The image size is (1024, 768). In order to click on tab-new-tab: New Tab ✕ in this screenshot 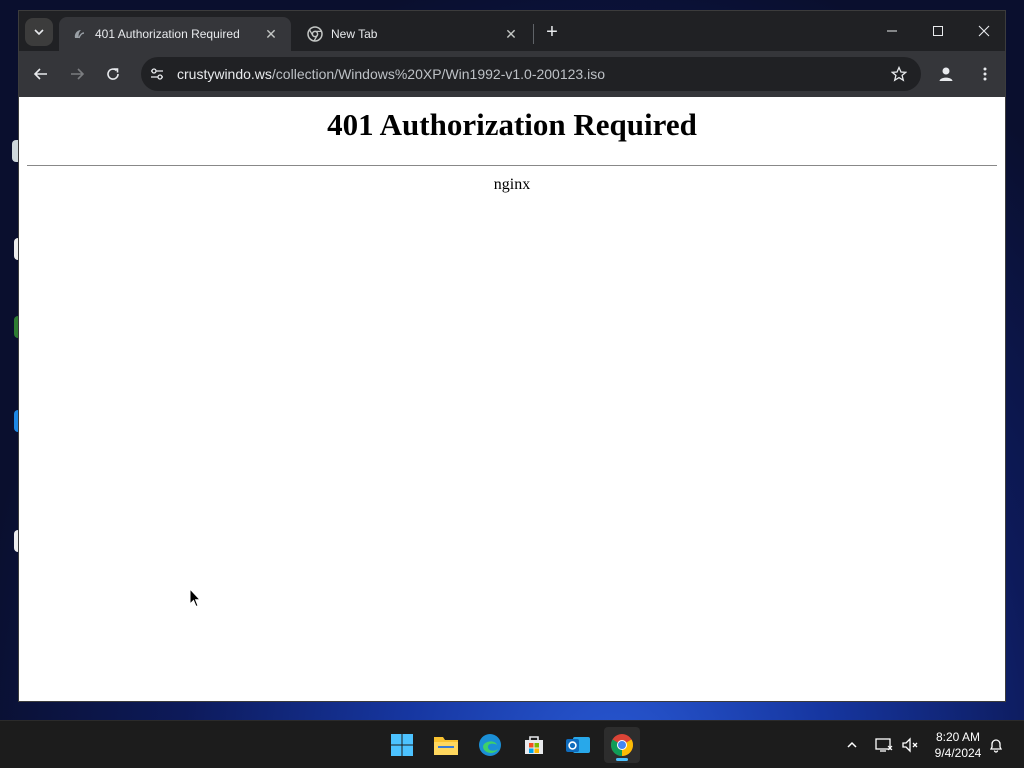, I will do `click(413, 34)`.